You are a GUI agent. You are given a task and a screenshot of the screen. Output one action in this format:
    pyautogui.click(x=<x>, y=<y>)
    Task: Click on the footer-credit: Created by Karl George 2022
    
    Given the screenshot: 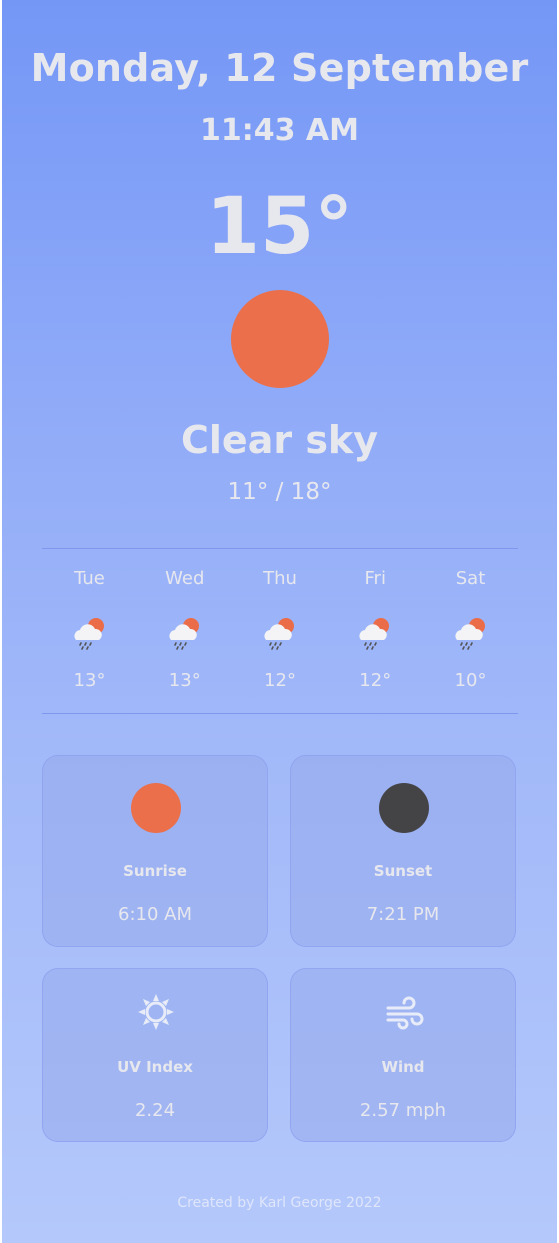 What is the action you would take?
    pyautogui.click(x=279, y=1203)
    